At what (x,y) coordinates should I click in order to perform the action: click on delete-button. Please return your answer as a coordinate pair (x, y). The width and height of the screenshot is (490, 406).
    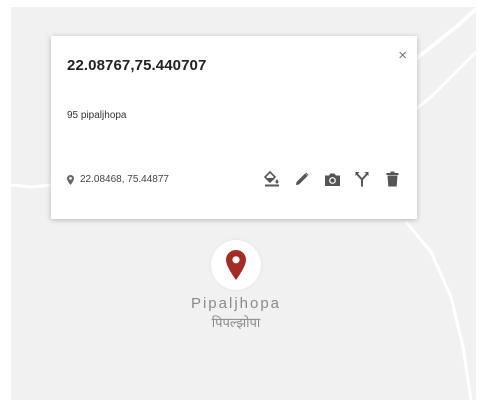
    Looking at the image, I should click on (392, 179).